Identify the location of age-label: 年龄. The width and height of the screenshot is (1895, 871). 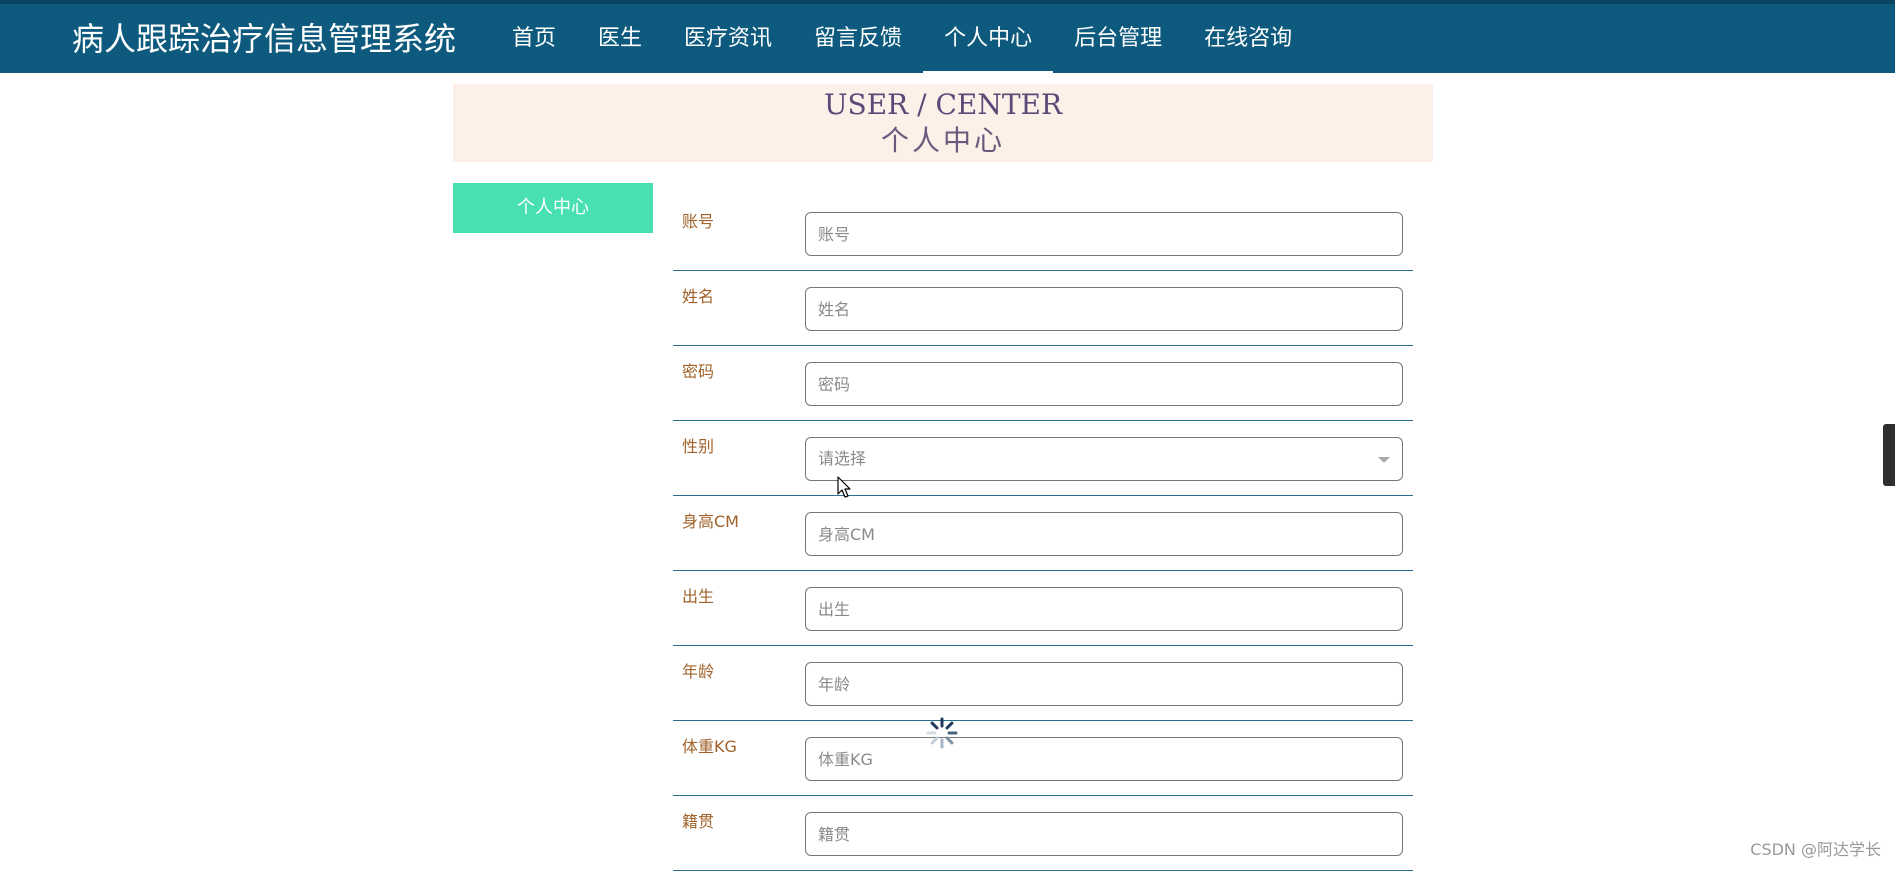
(698, 671).